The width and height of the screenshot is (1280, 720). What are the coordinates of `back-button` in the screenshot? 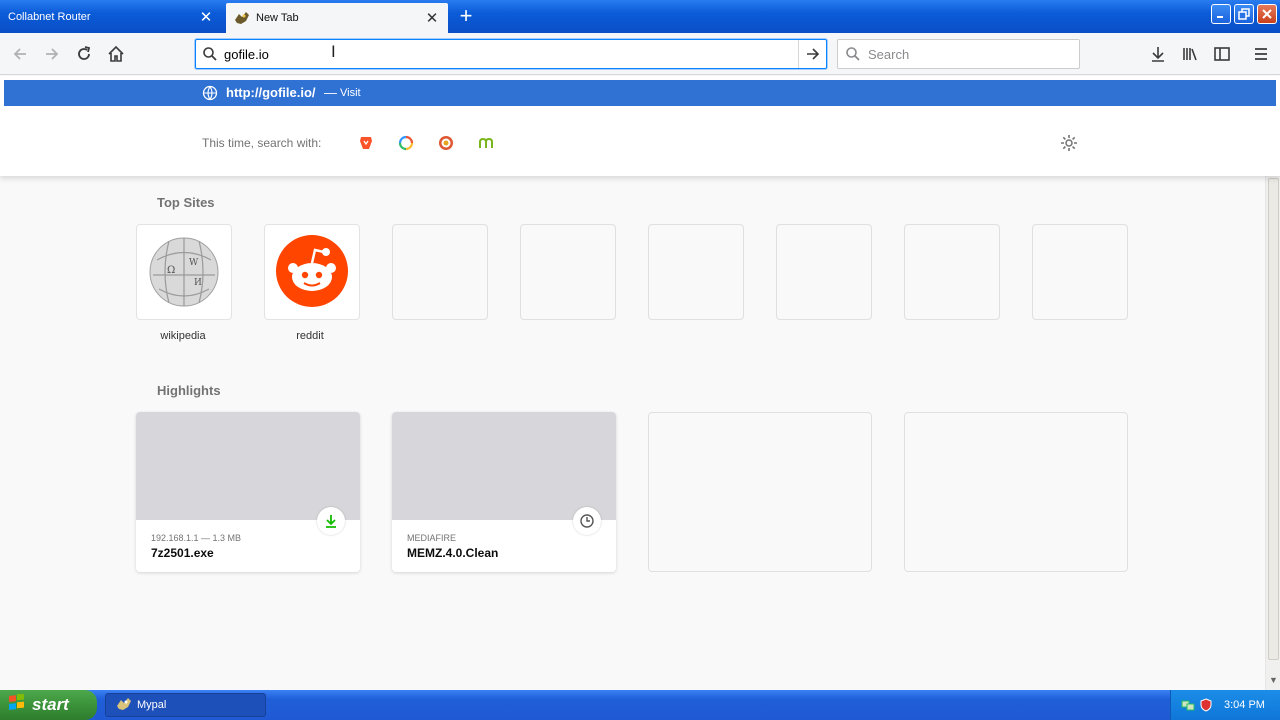 It's located at (20, 54).